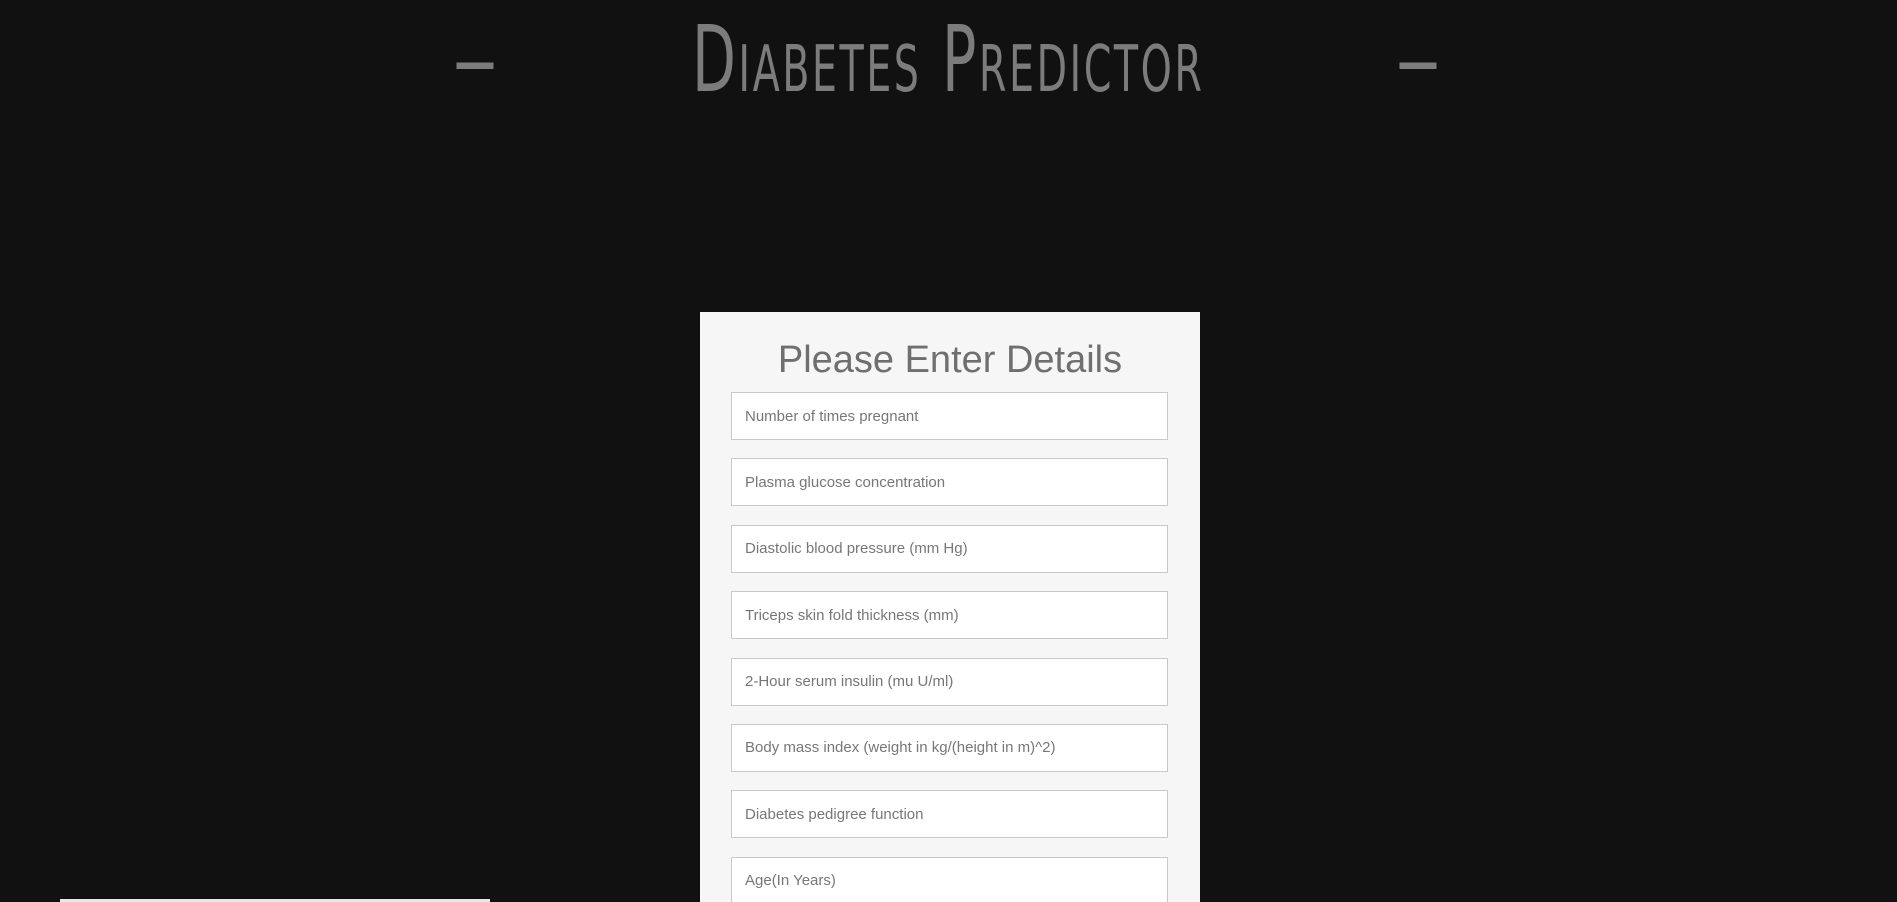 The width and height of the screenshot is (1897, 902). What do you see at coordinates (1419, 59) in the screenshot?
I see `title-right-dash: –` at bounding box center [1419, 59].